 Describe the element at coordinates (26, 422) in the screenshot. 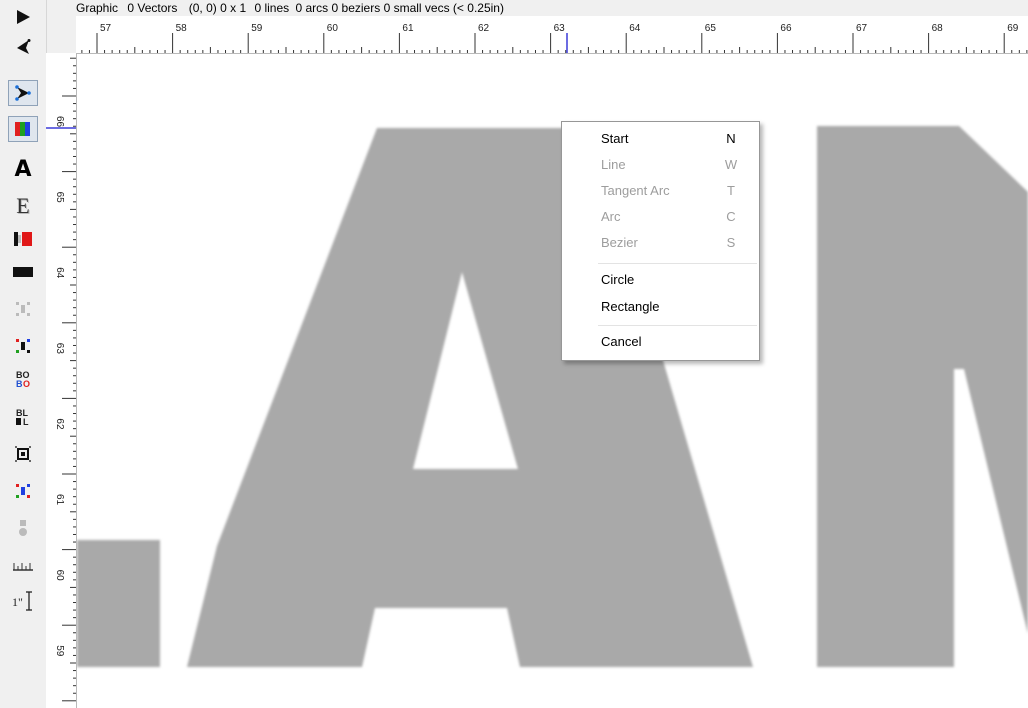

I see `svg-text: L` at that location.